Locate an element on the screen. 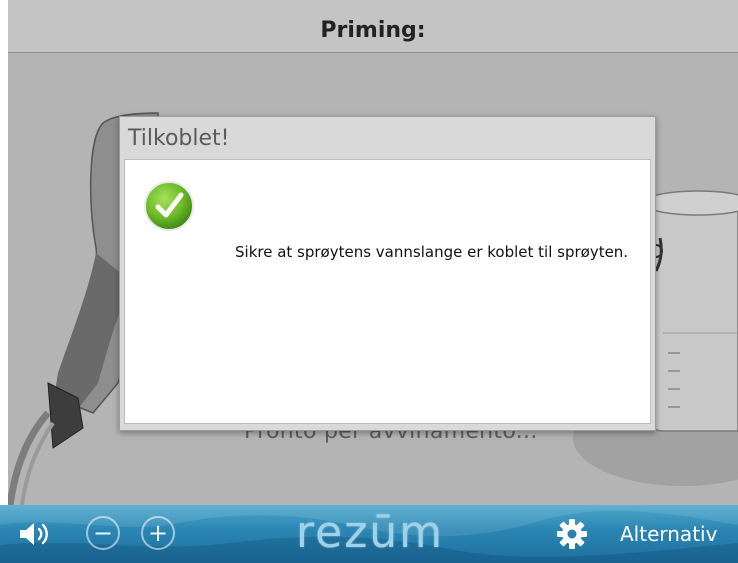  header-bar: Priming: is located at coordinates (373, 26).